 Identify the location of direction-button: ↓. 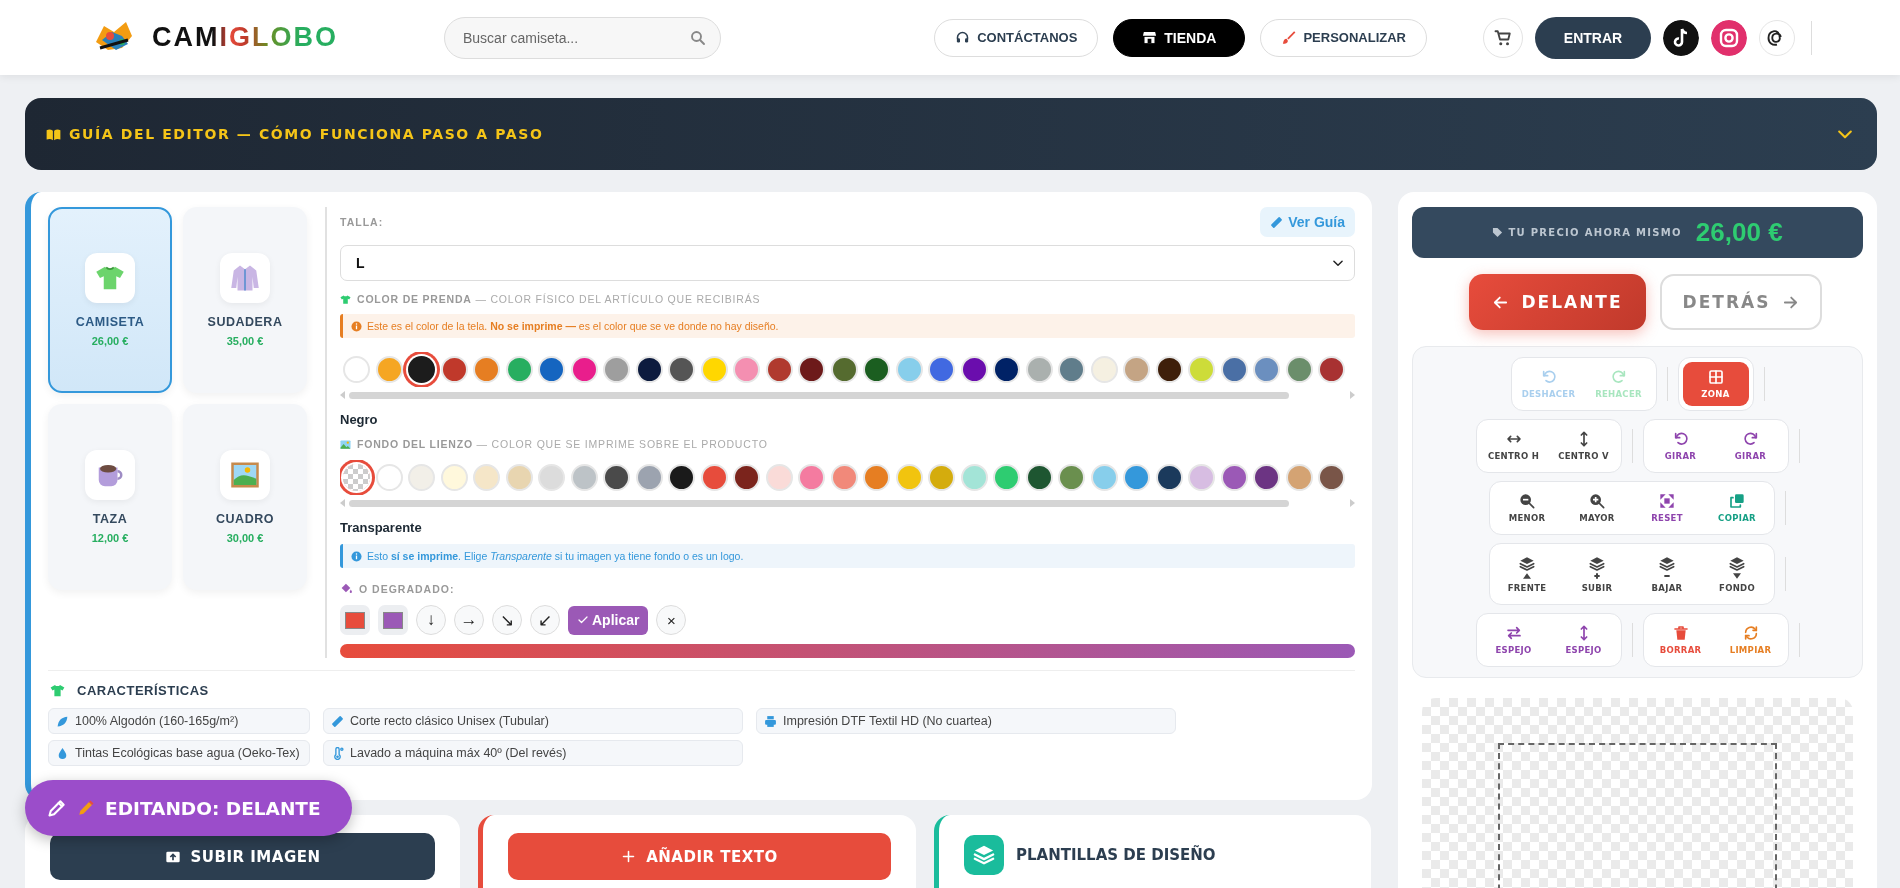
(431, 620).